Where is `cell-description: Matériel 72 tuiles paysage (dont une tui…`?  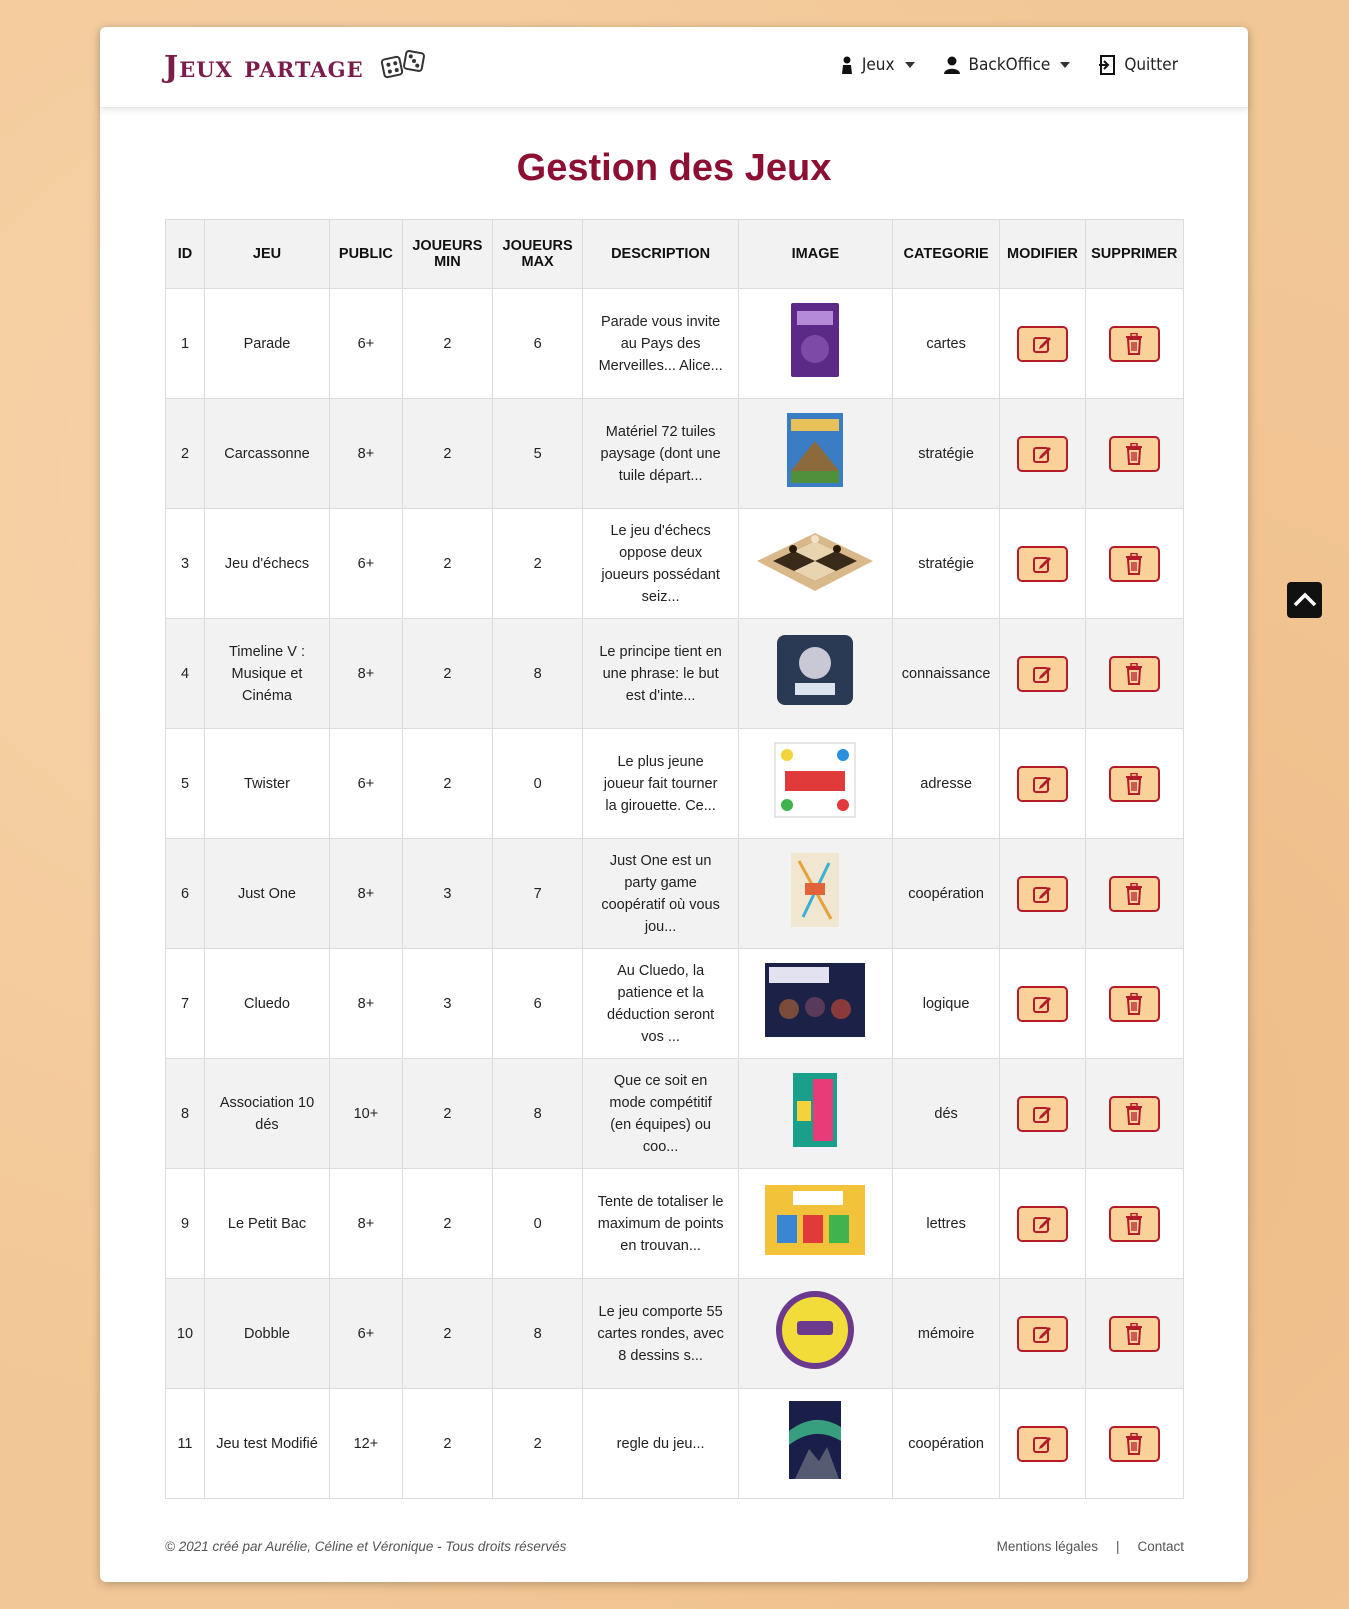 cell-description: Matériel 72 tuiles paysage (dont une tui… is located at coordinates (661, 453).